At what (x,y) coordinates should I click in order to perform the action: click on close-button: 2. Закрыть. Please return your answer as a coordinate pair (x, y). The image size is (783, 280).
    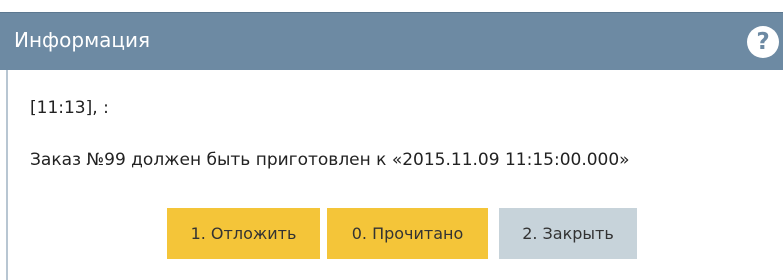
    Looking at the image, I should click on (568, 233).